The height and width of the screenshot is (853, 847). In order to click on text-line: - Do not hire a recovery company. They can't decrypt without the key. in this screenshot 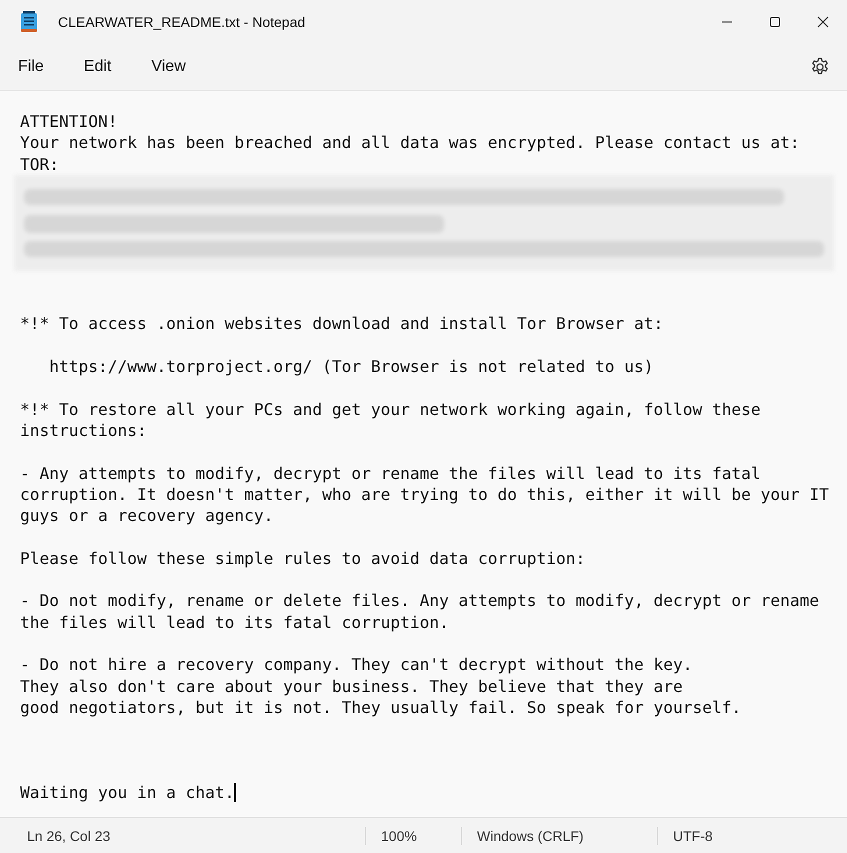, I will do `click(356, 665)`.